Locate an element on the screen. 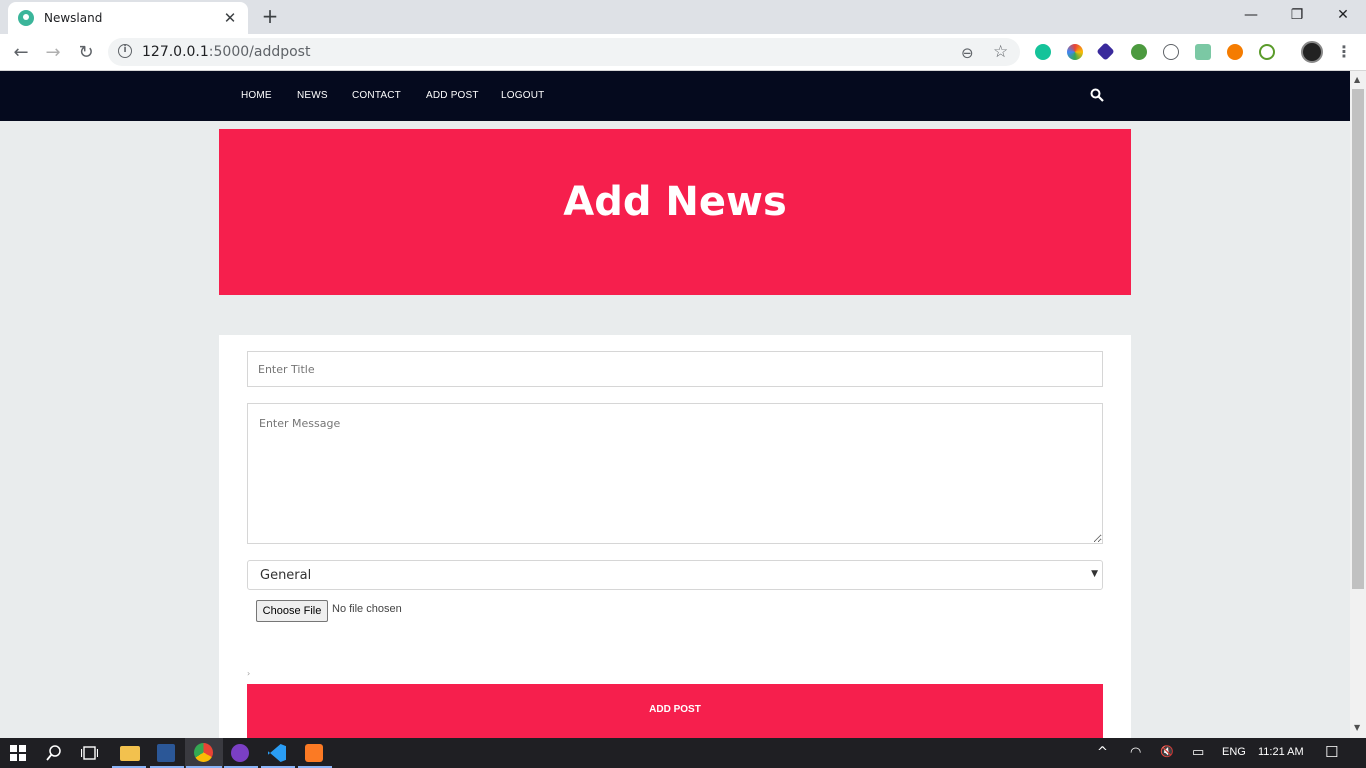 The height and width of the screenshot is (768, 1366). site-favicon-icon is located at coordinates (26, 18).